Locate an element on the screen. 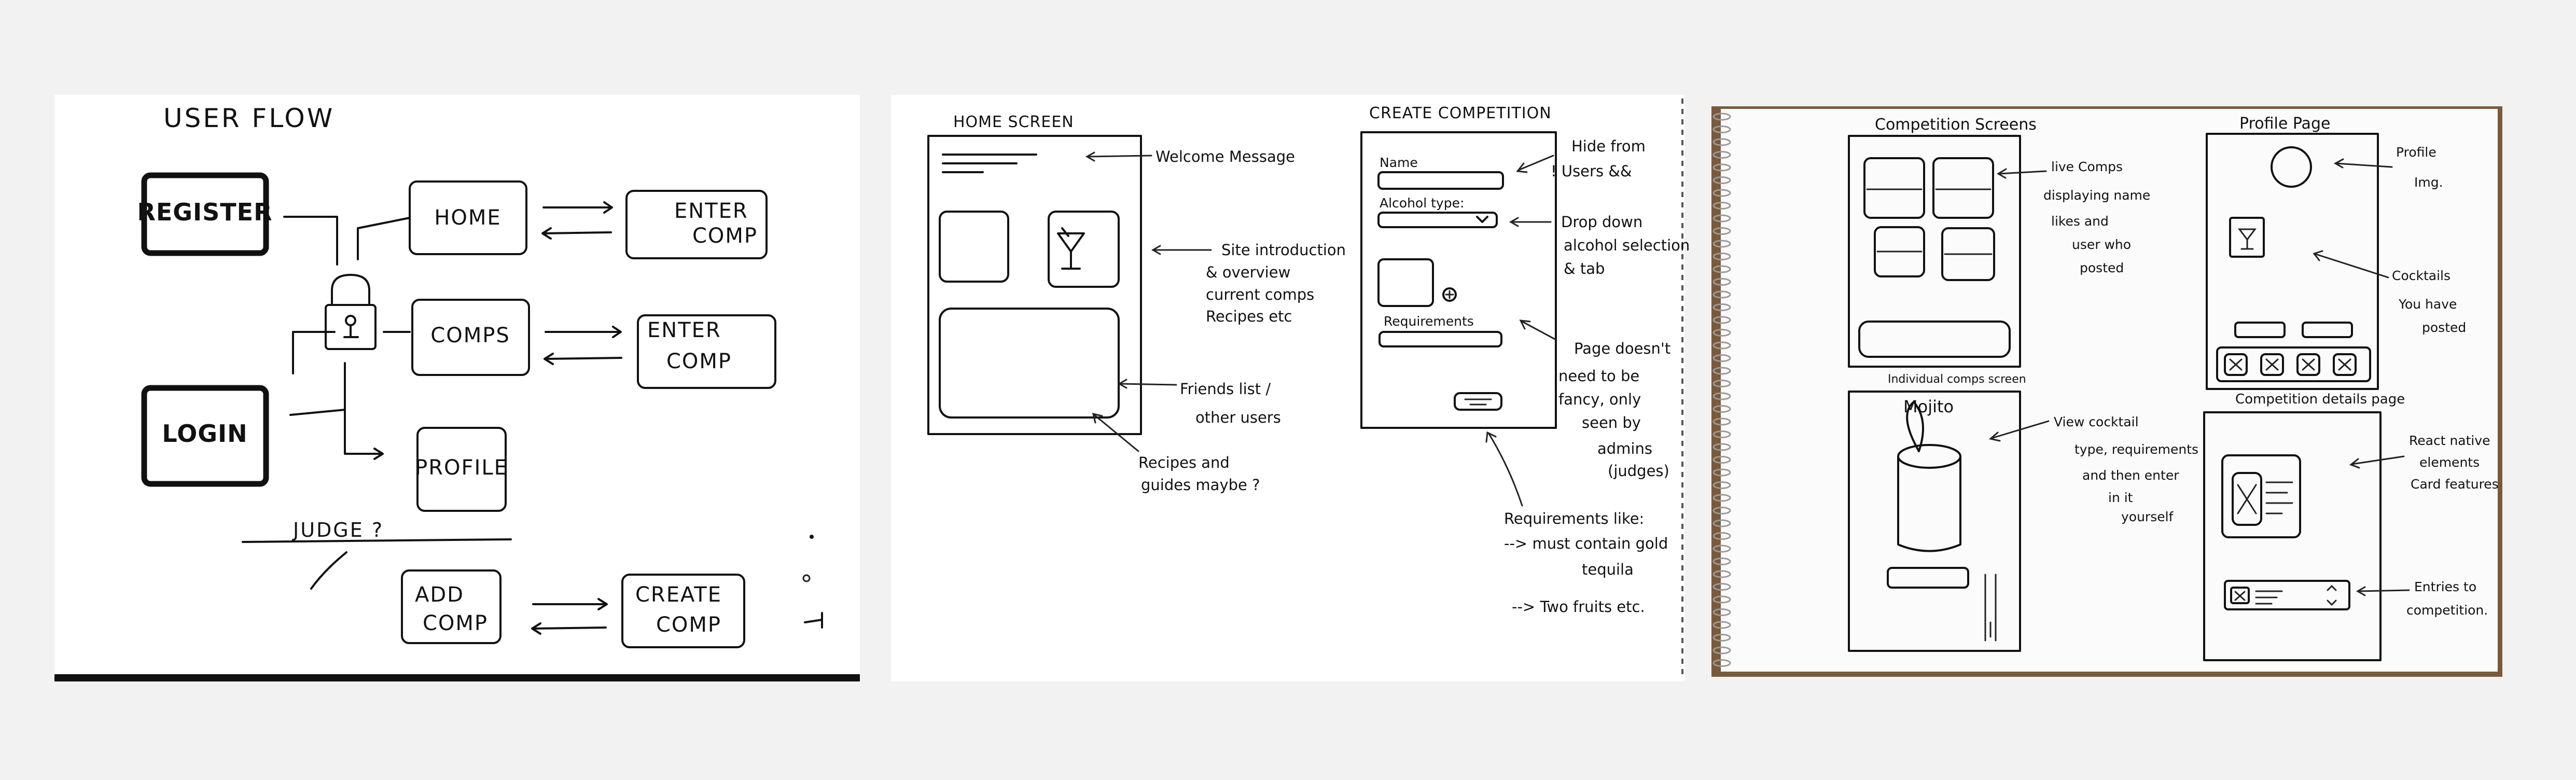 This screenshot has width=2576, height=780. entries-note-1: Entries to is located at coordinates (2445, 586).